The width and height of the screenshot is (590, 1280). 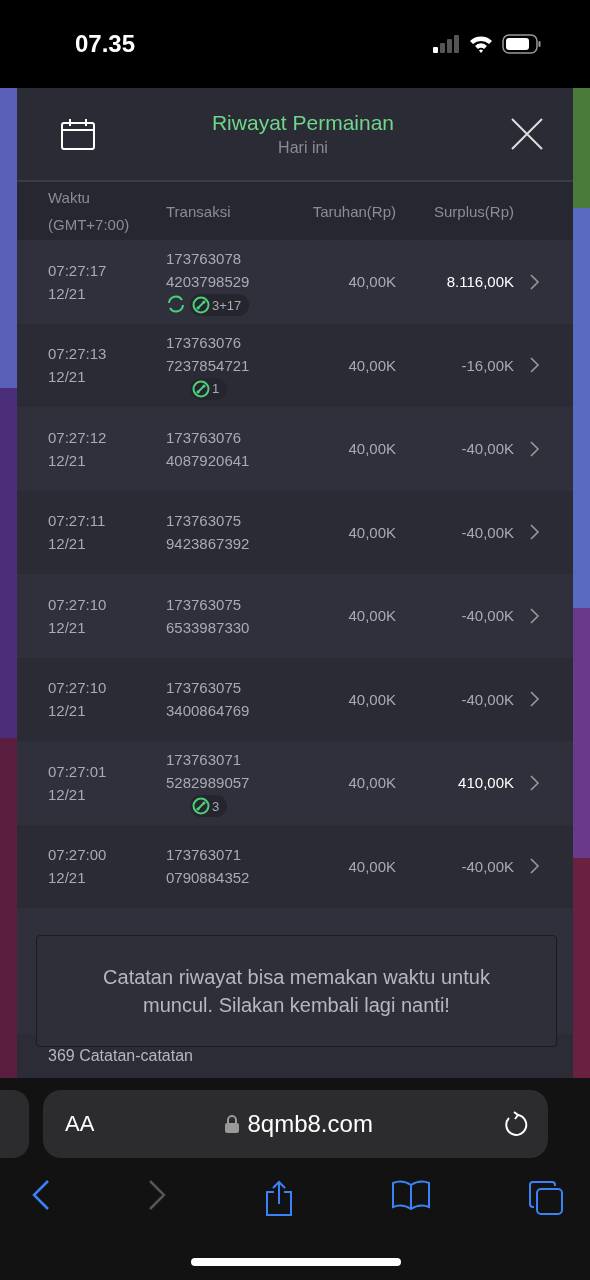 What do you see at coordinates (41, 1195) in the screenshot?
I see `back-icon` at bounding box center [41, 1195].